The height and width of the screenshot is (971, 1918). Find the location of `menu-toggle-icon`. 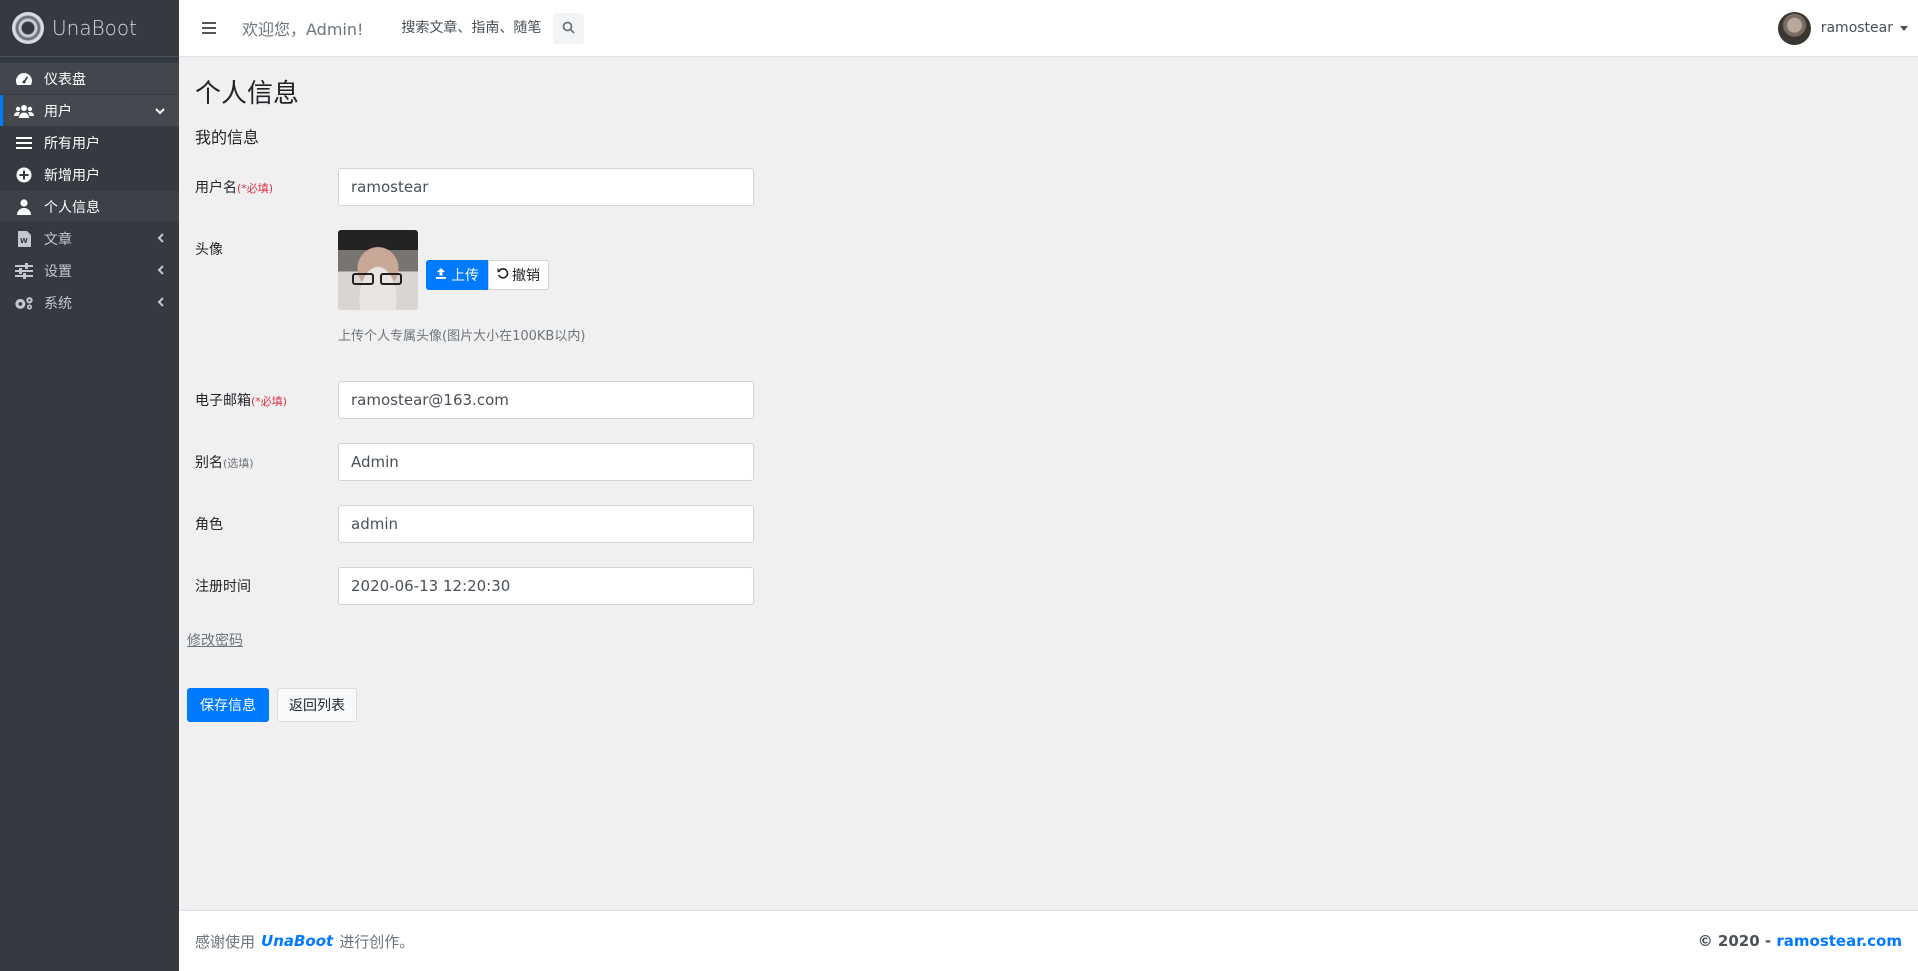

menu-toggle-icon is located at coordinates (212, 28).